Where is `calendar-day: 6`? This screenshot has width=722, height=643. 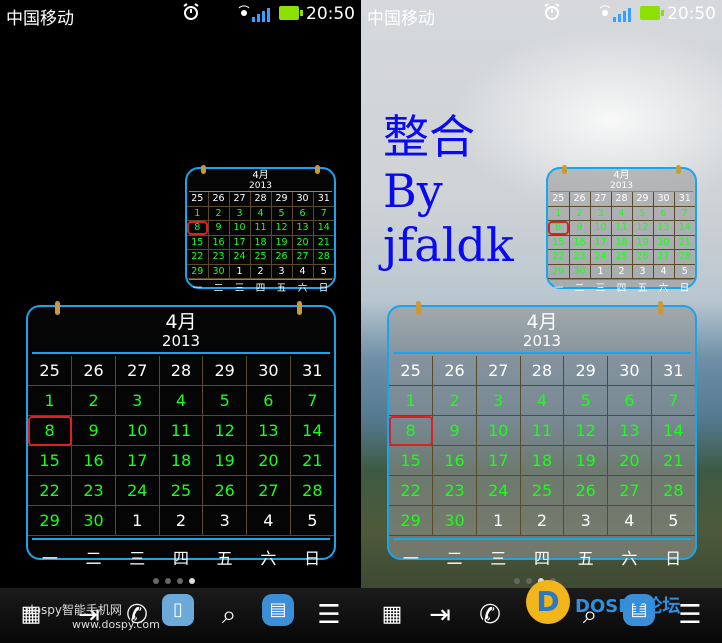
calendar-day: 6 is located at coordinates (629, 400).